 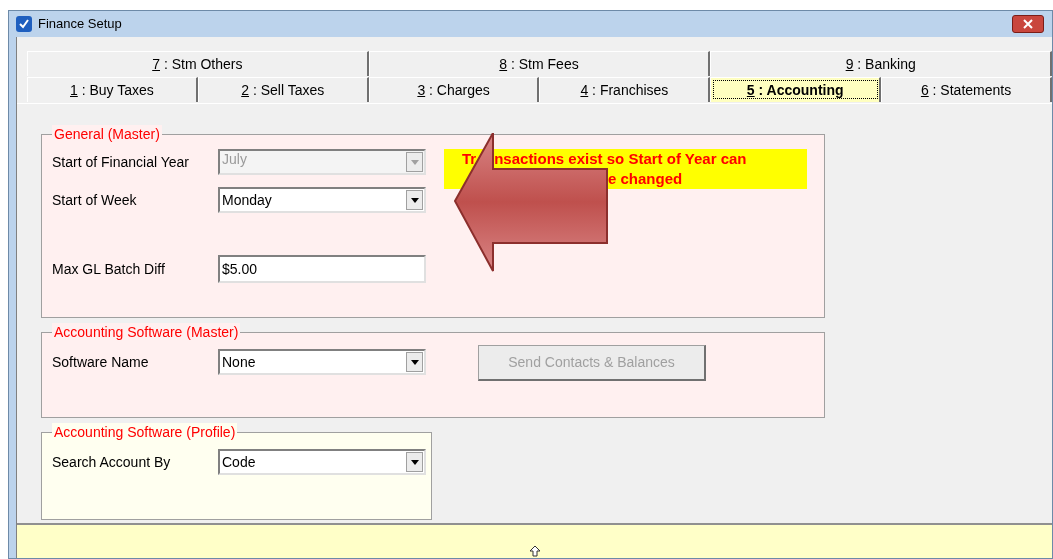 I want to click on tab: 7 : Stm Others, so click(x=198, y=63).